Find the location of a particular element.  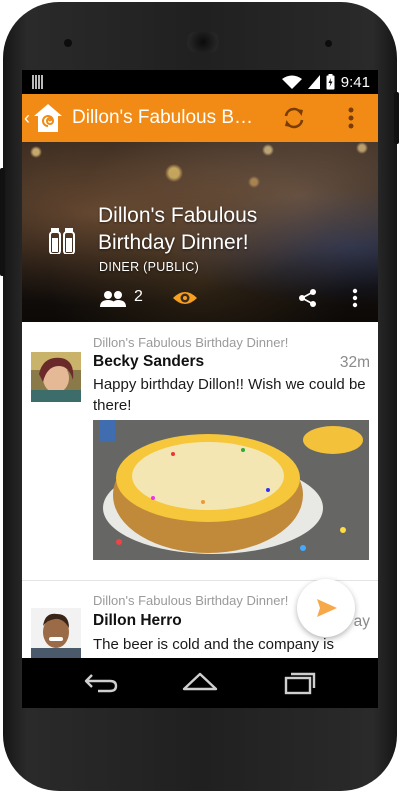

send-icon is located at coordinates (327, 608).